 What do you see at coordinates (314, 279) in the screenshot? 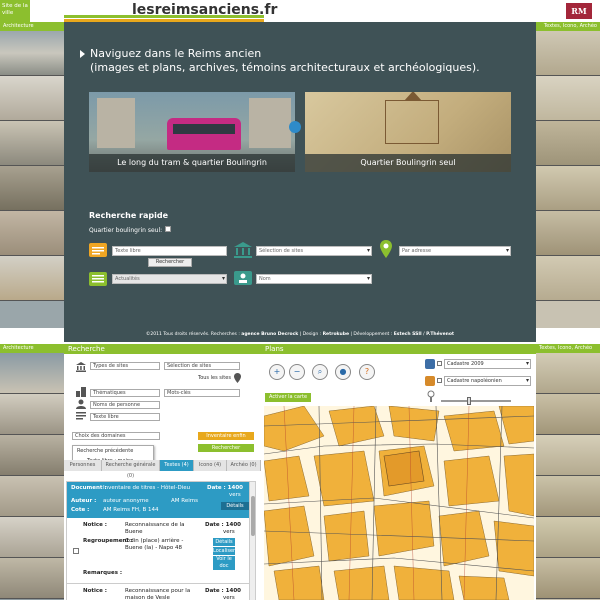
I see `quick-name-select: Nom` at bounding box center [314, 279].